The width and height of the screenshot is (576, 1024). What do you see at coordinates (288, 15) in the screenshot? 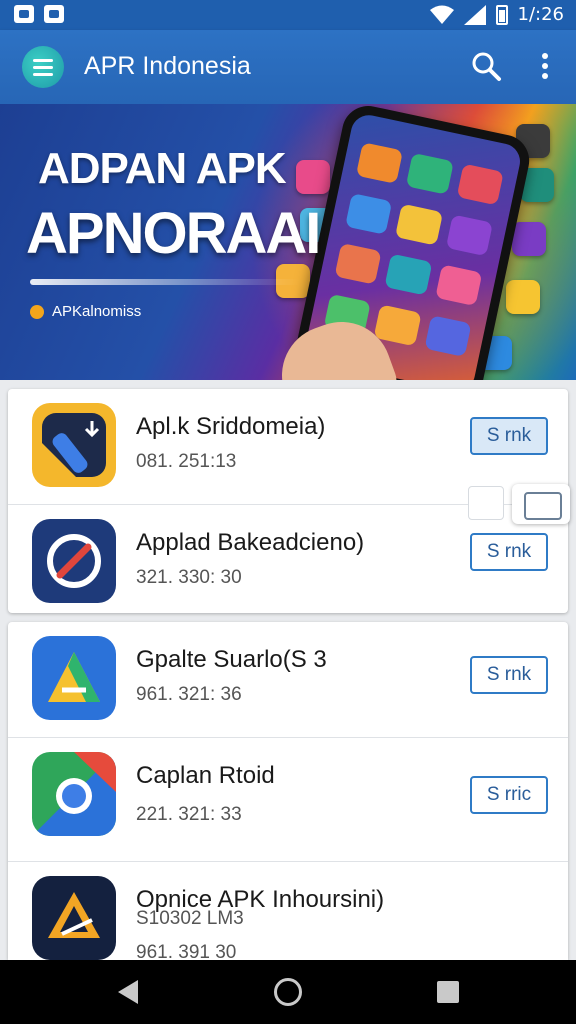
I see `status-bar: 1/:26` at bounding box center [288, 15].